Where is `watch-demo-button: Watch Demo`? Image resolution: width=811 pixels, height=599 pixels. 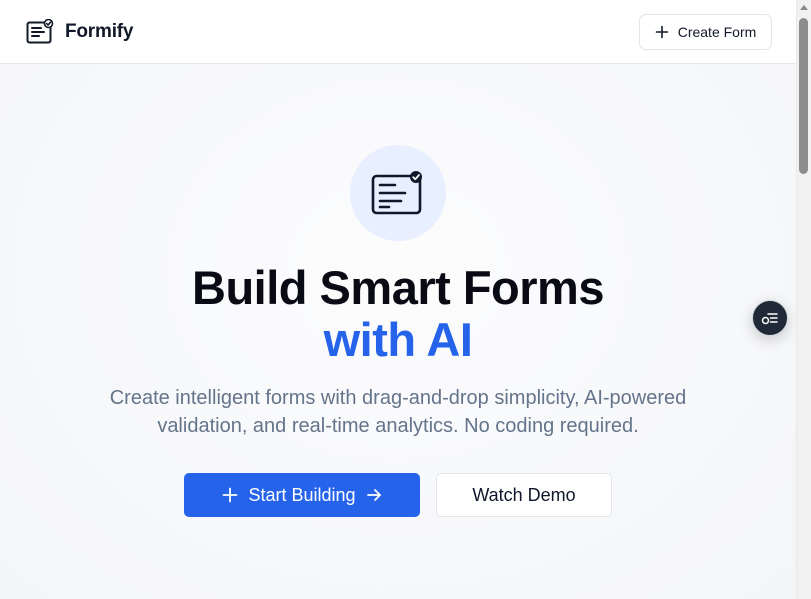 watch-demo-button: Watch Demo is located at coordinates (524, 495).